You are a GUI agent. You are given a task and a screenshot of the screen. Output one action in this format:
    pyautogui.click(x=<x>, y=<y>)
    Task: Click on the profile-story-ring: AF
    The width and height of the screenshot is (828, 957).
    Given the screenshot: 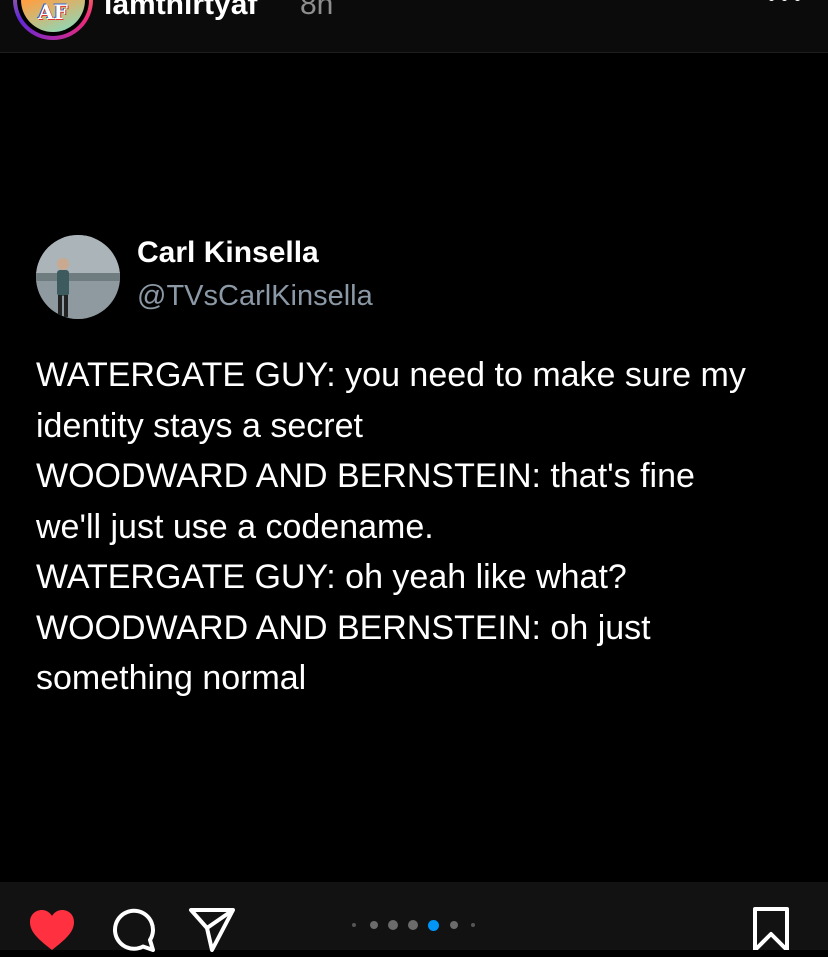 What is the action you would take?
    pyautogui.click(x=53, y=20)
    